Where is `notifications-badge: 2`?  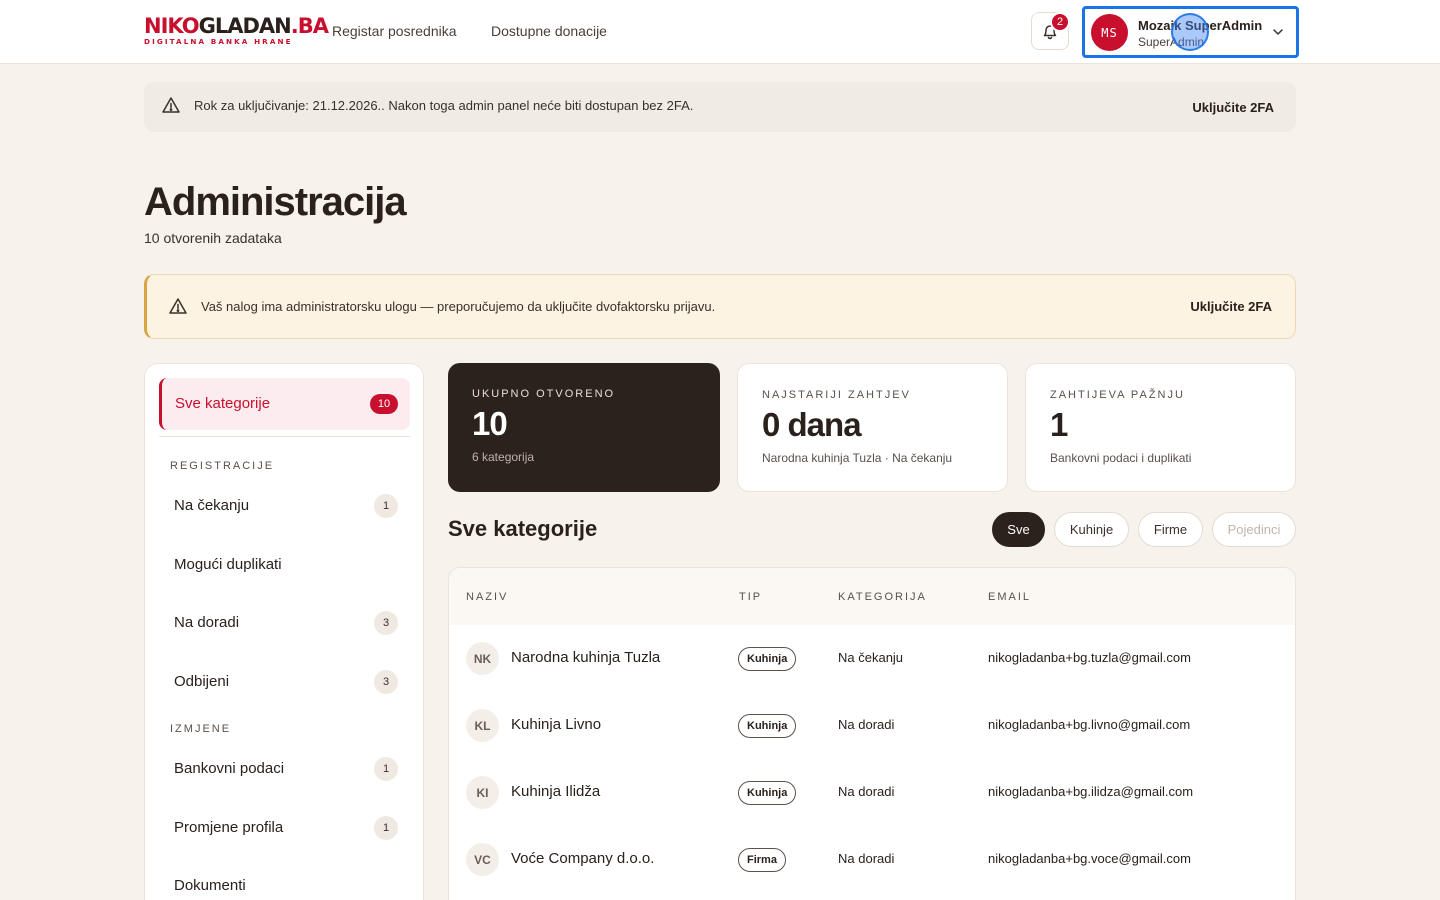 notifications-badge: 2 is located at coordinates (1060, 22).